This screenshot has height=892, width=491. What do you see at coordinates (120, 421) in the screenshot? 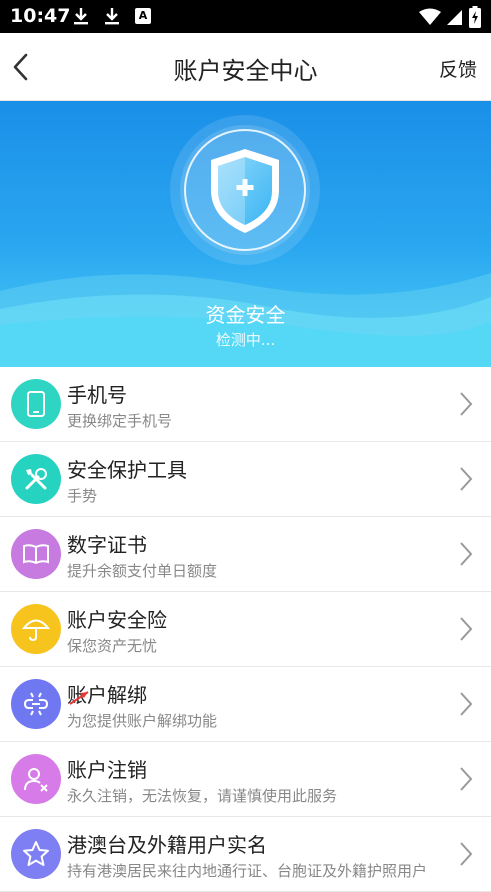
I see `item-description: 更换绑定手机号` at bounding box center [120, 421].